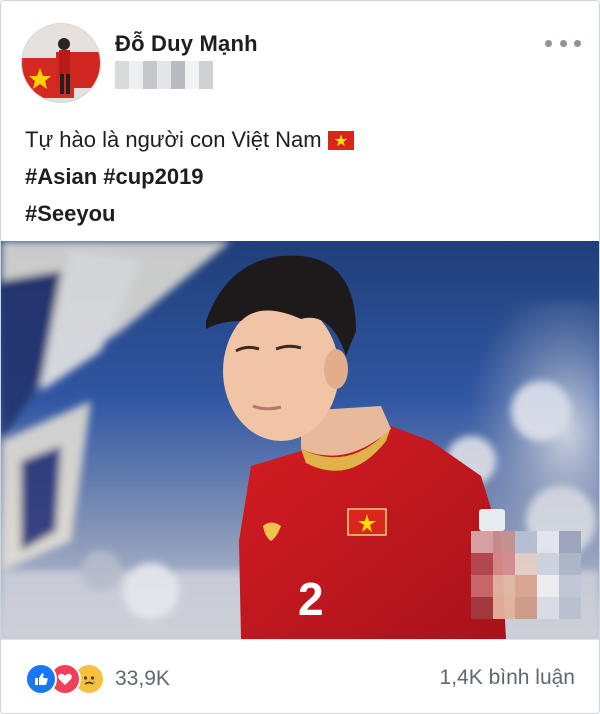 This screenshot has width=600, height=714. I want to click on comments-count-link: 1,4K bình luận, so click(507, 678).